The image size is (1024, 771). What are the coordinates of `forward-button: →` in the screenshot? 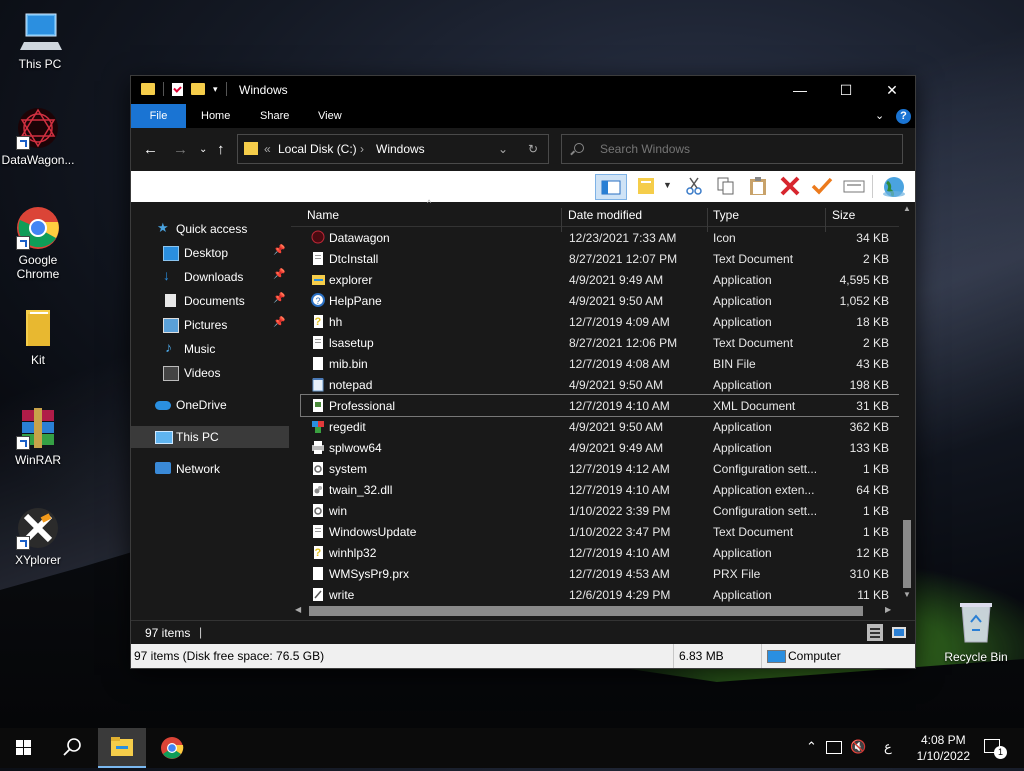 It's located at (180, 149).